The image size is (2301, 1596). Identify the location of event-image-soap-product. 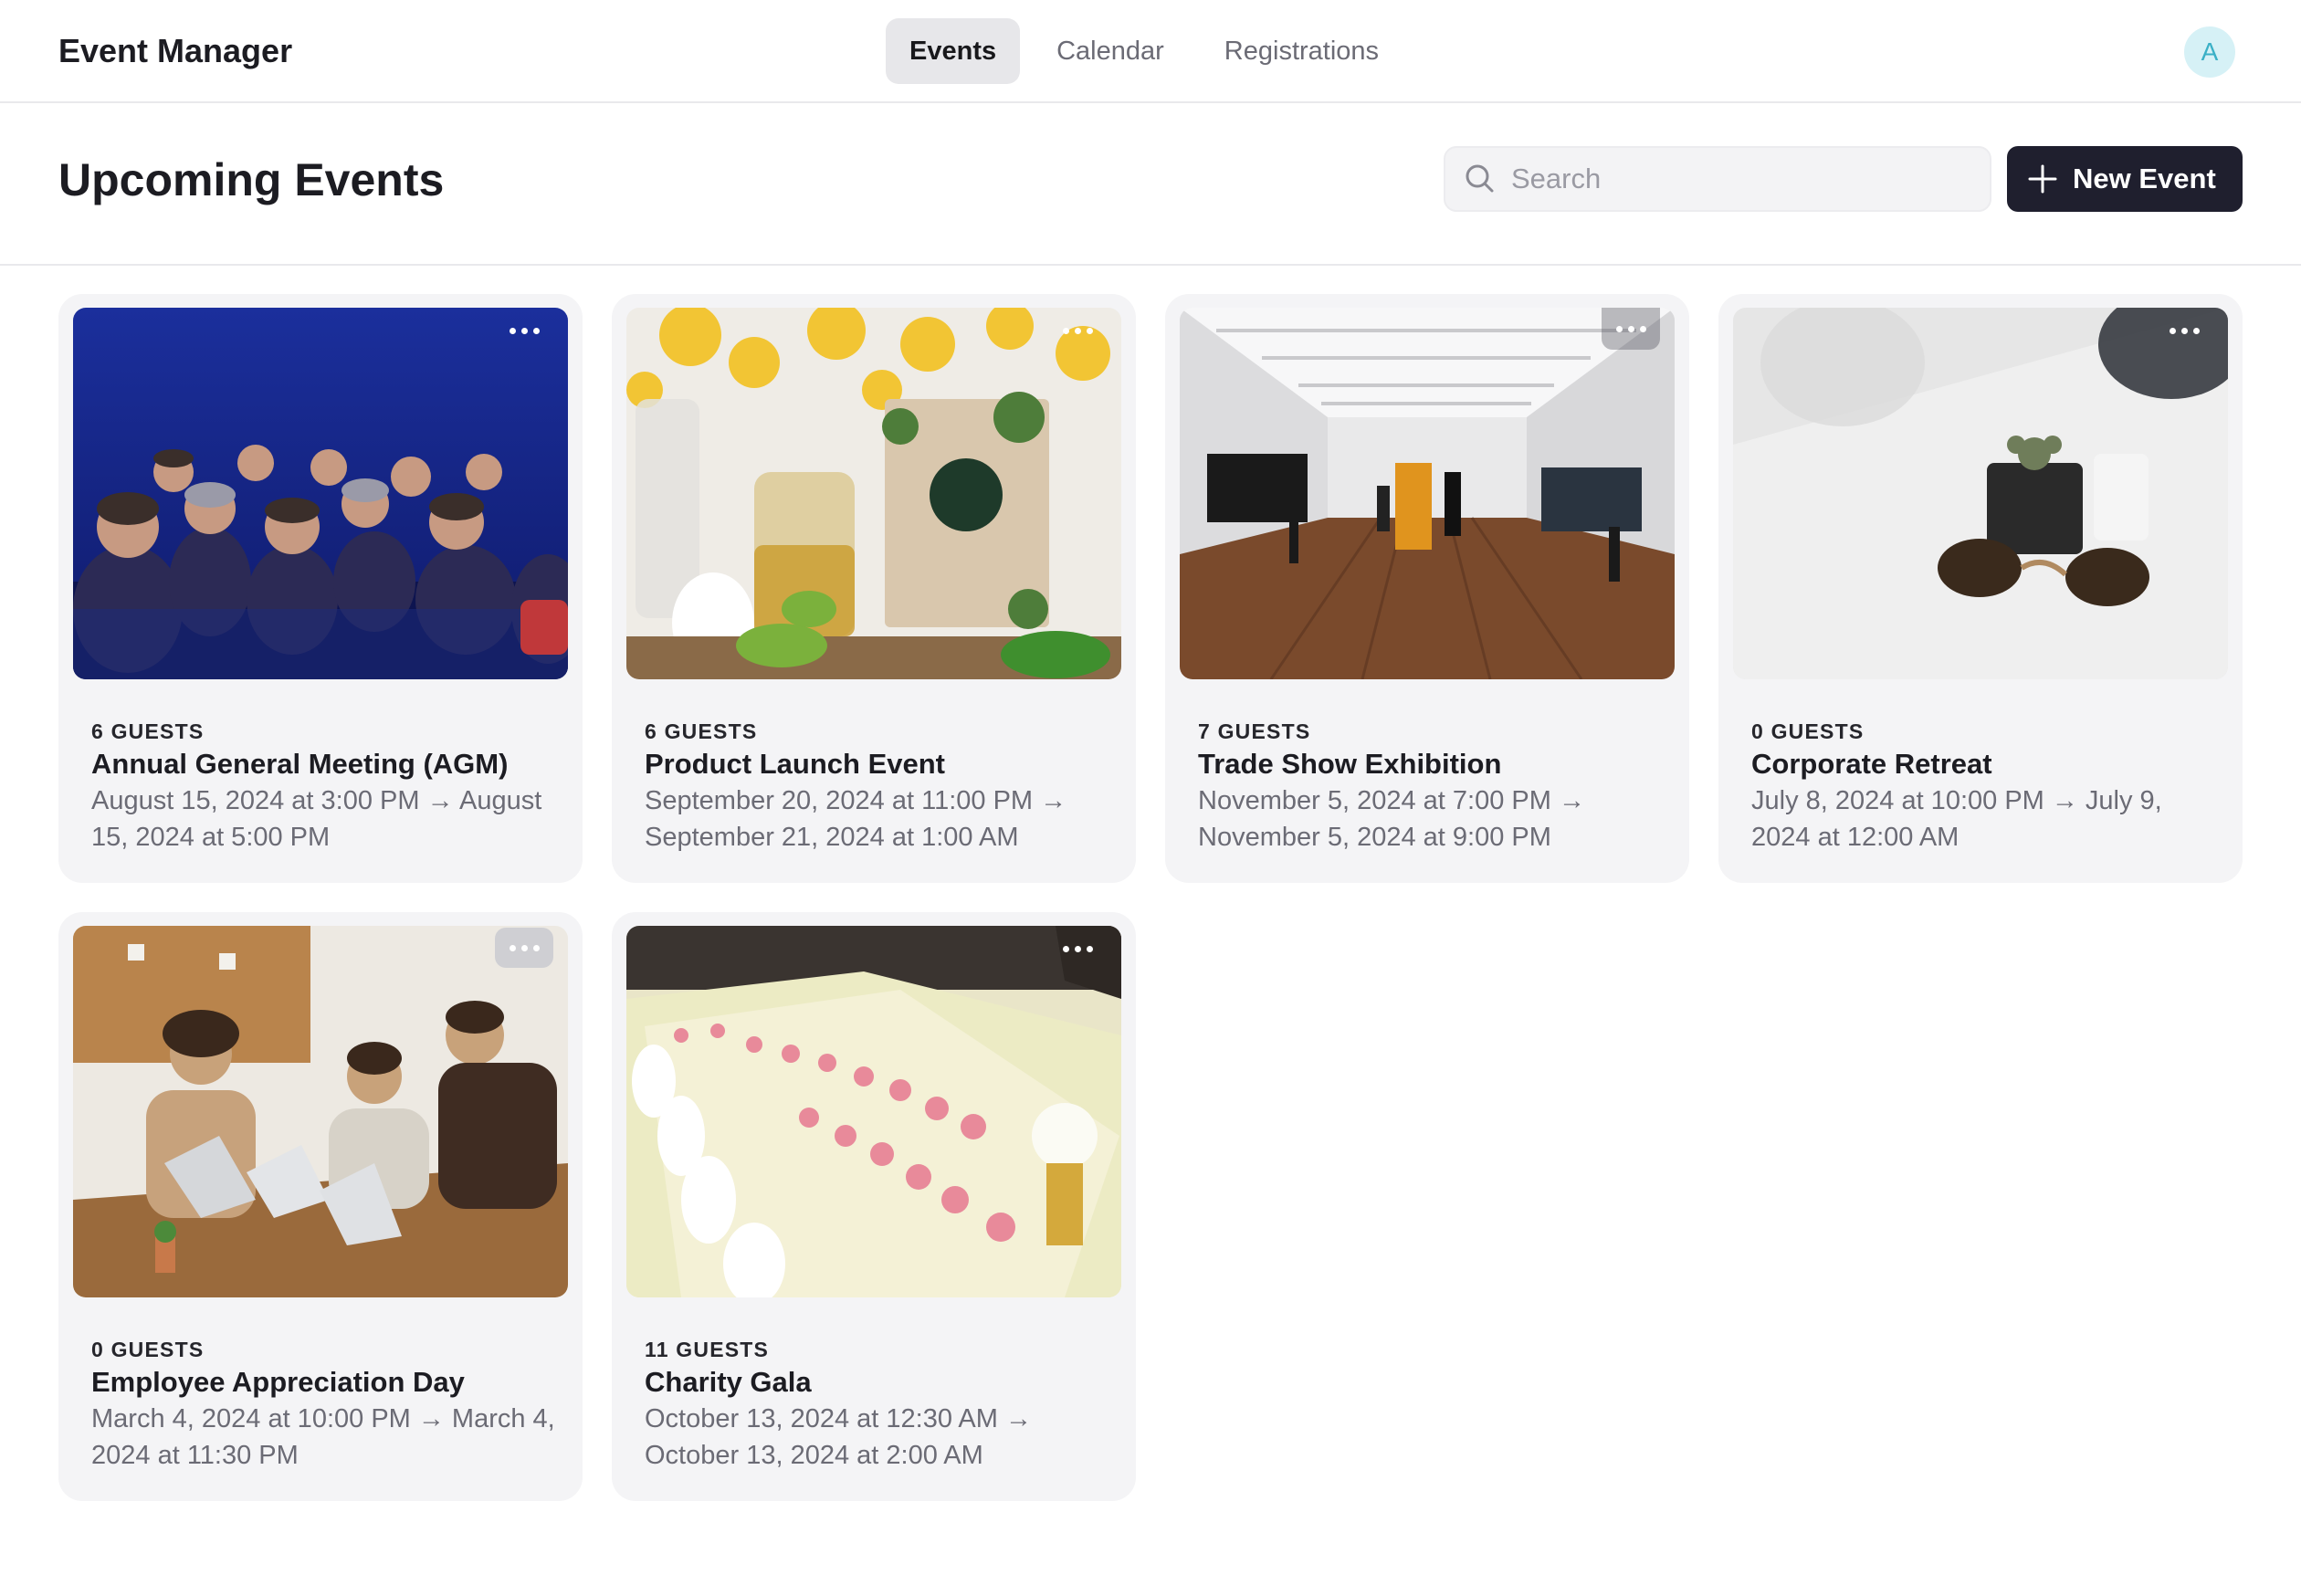
(873, 493).